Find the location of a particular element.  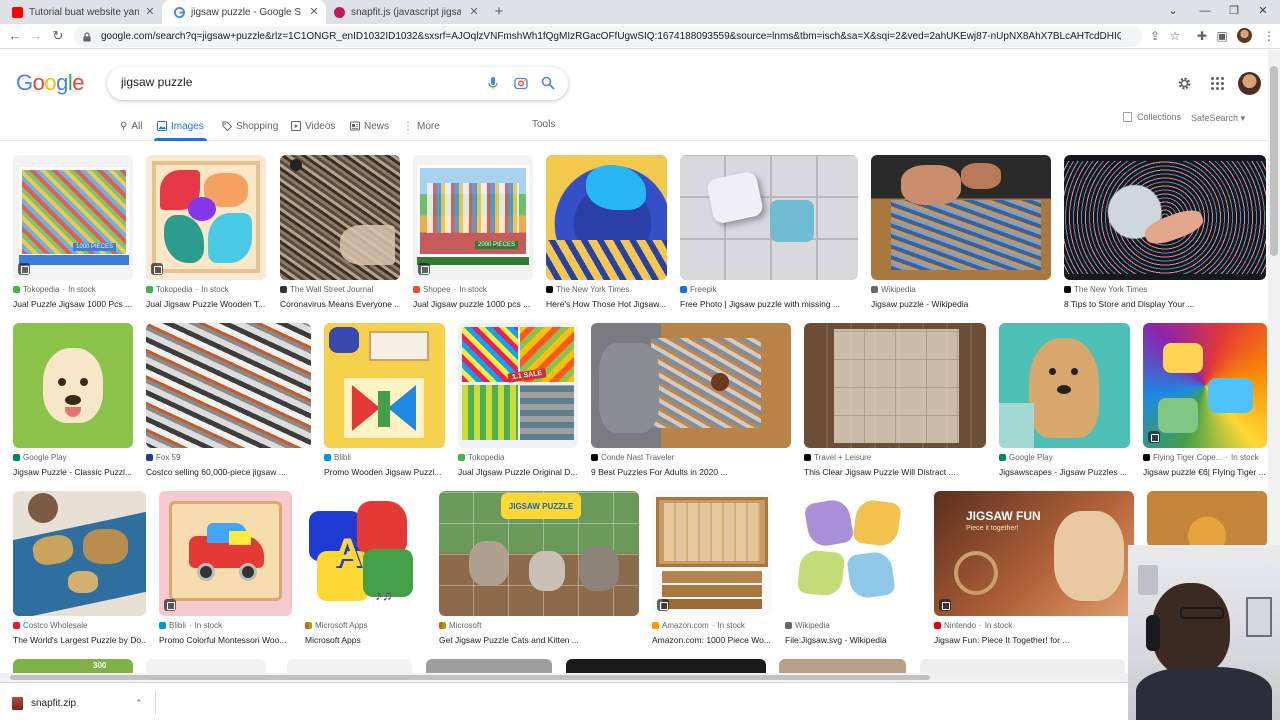

forward-icon: → is located at coordinates (36, 36).